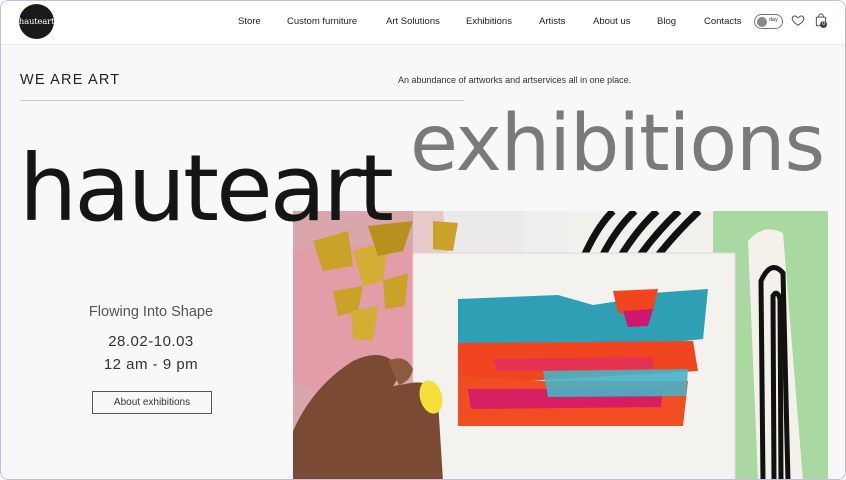 The image size is (846, 480). I want to click on cart-count-badge: 0, so click(823, 24).